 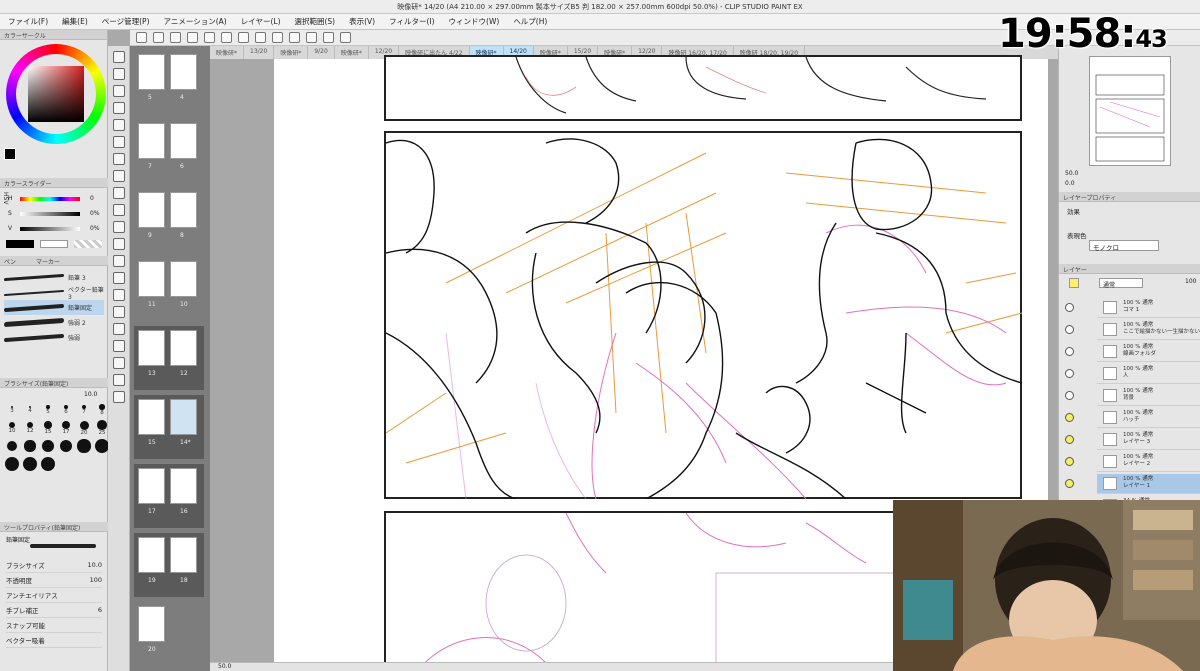 I want to click on layer-color-swatch, so click(x=1074, y=283).